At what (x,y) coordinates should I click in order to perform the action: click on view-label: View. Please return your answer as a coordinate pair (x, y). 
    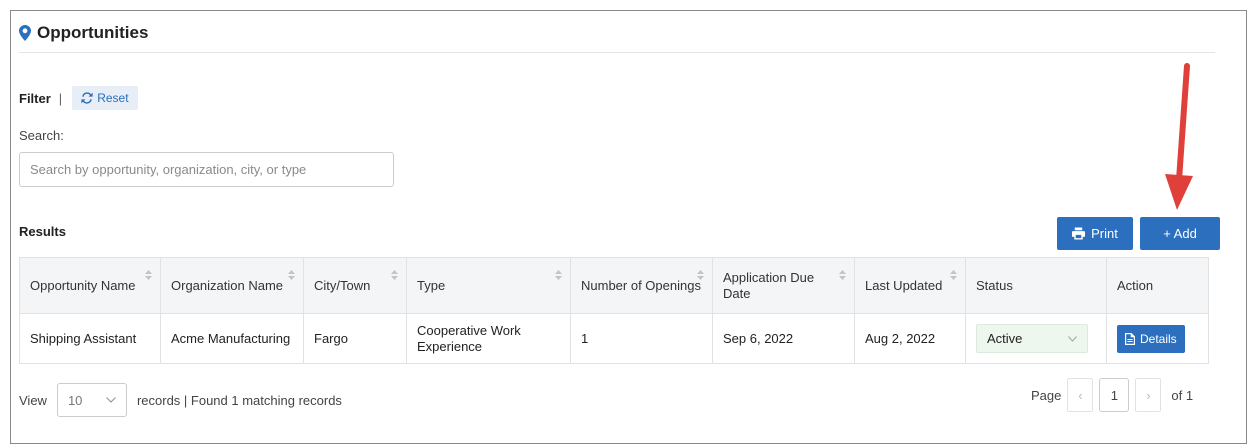
    Looking at the image, I should click on (33, 400).